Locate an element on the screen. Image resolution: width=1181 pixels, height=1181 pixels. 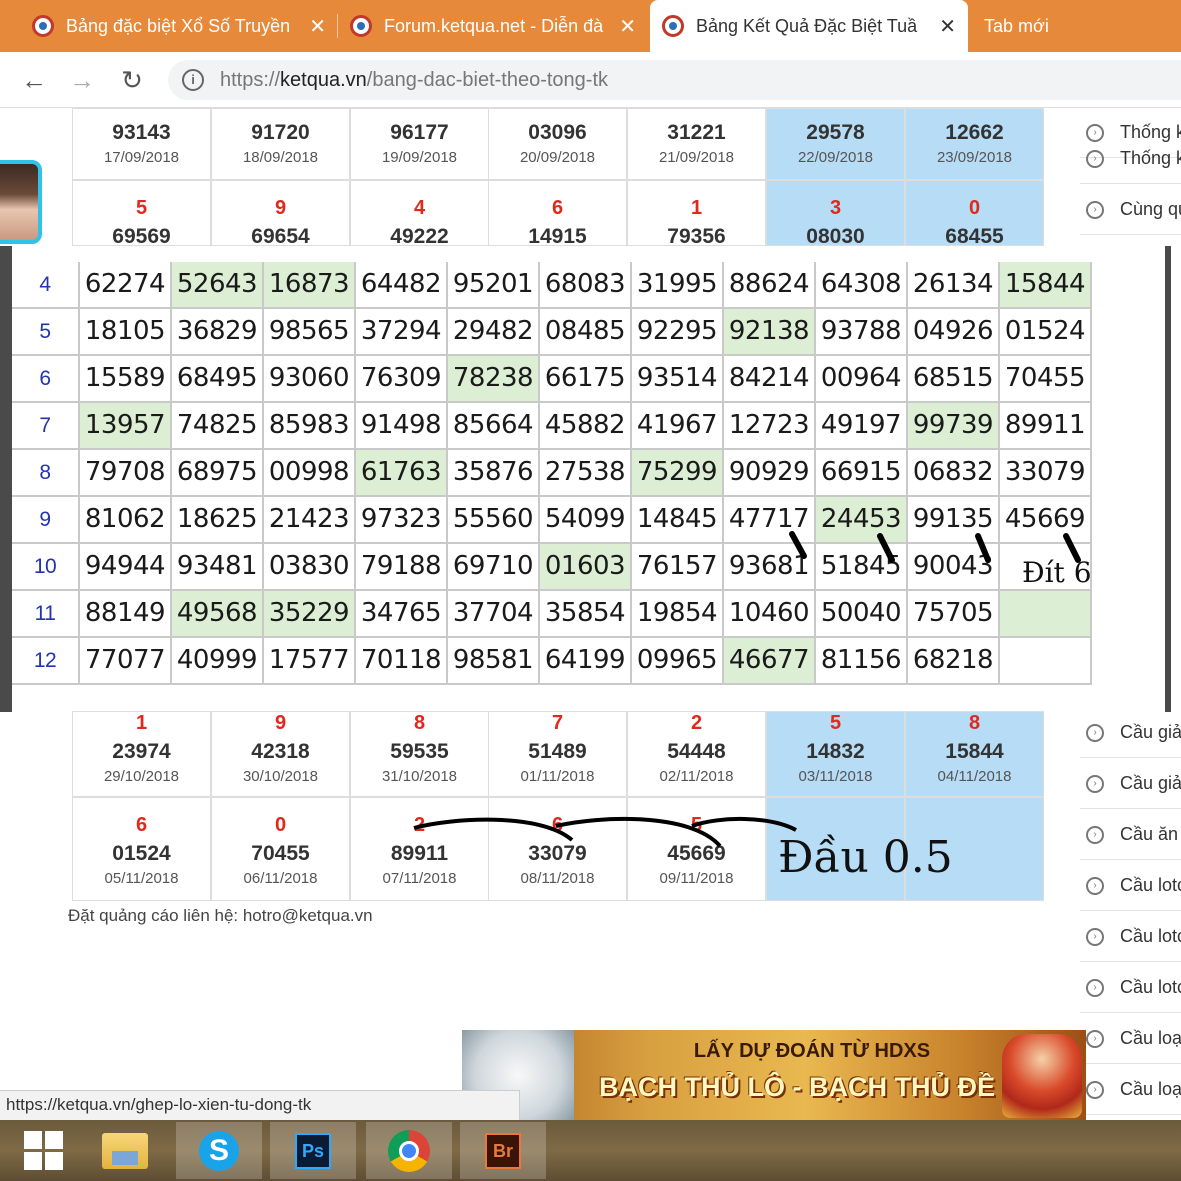
reload-icon: ↻ is located at coordinates (132, 80).